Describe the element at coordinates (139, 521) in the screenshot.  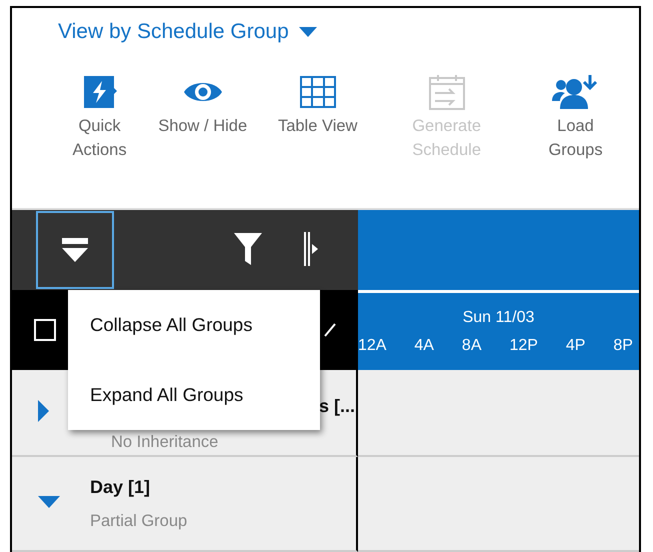
I see `group-subtitle: Partial Group` at that location.